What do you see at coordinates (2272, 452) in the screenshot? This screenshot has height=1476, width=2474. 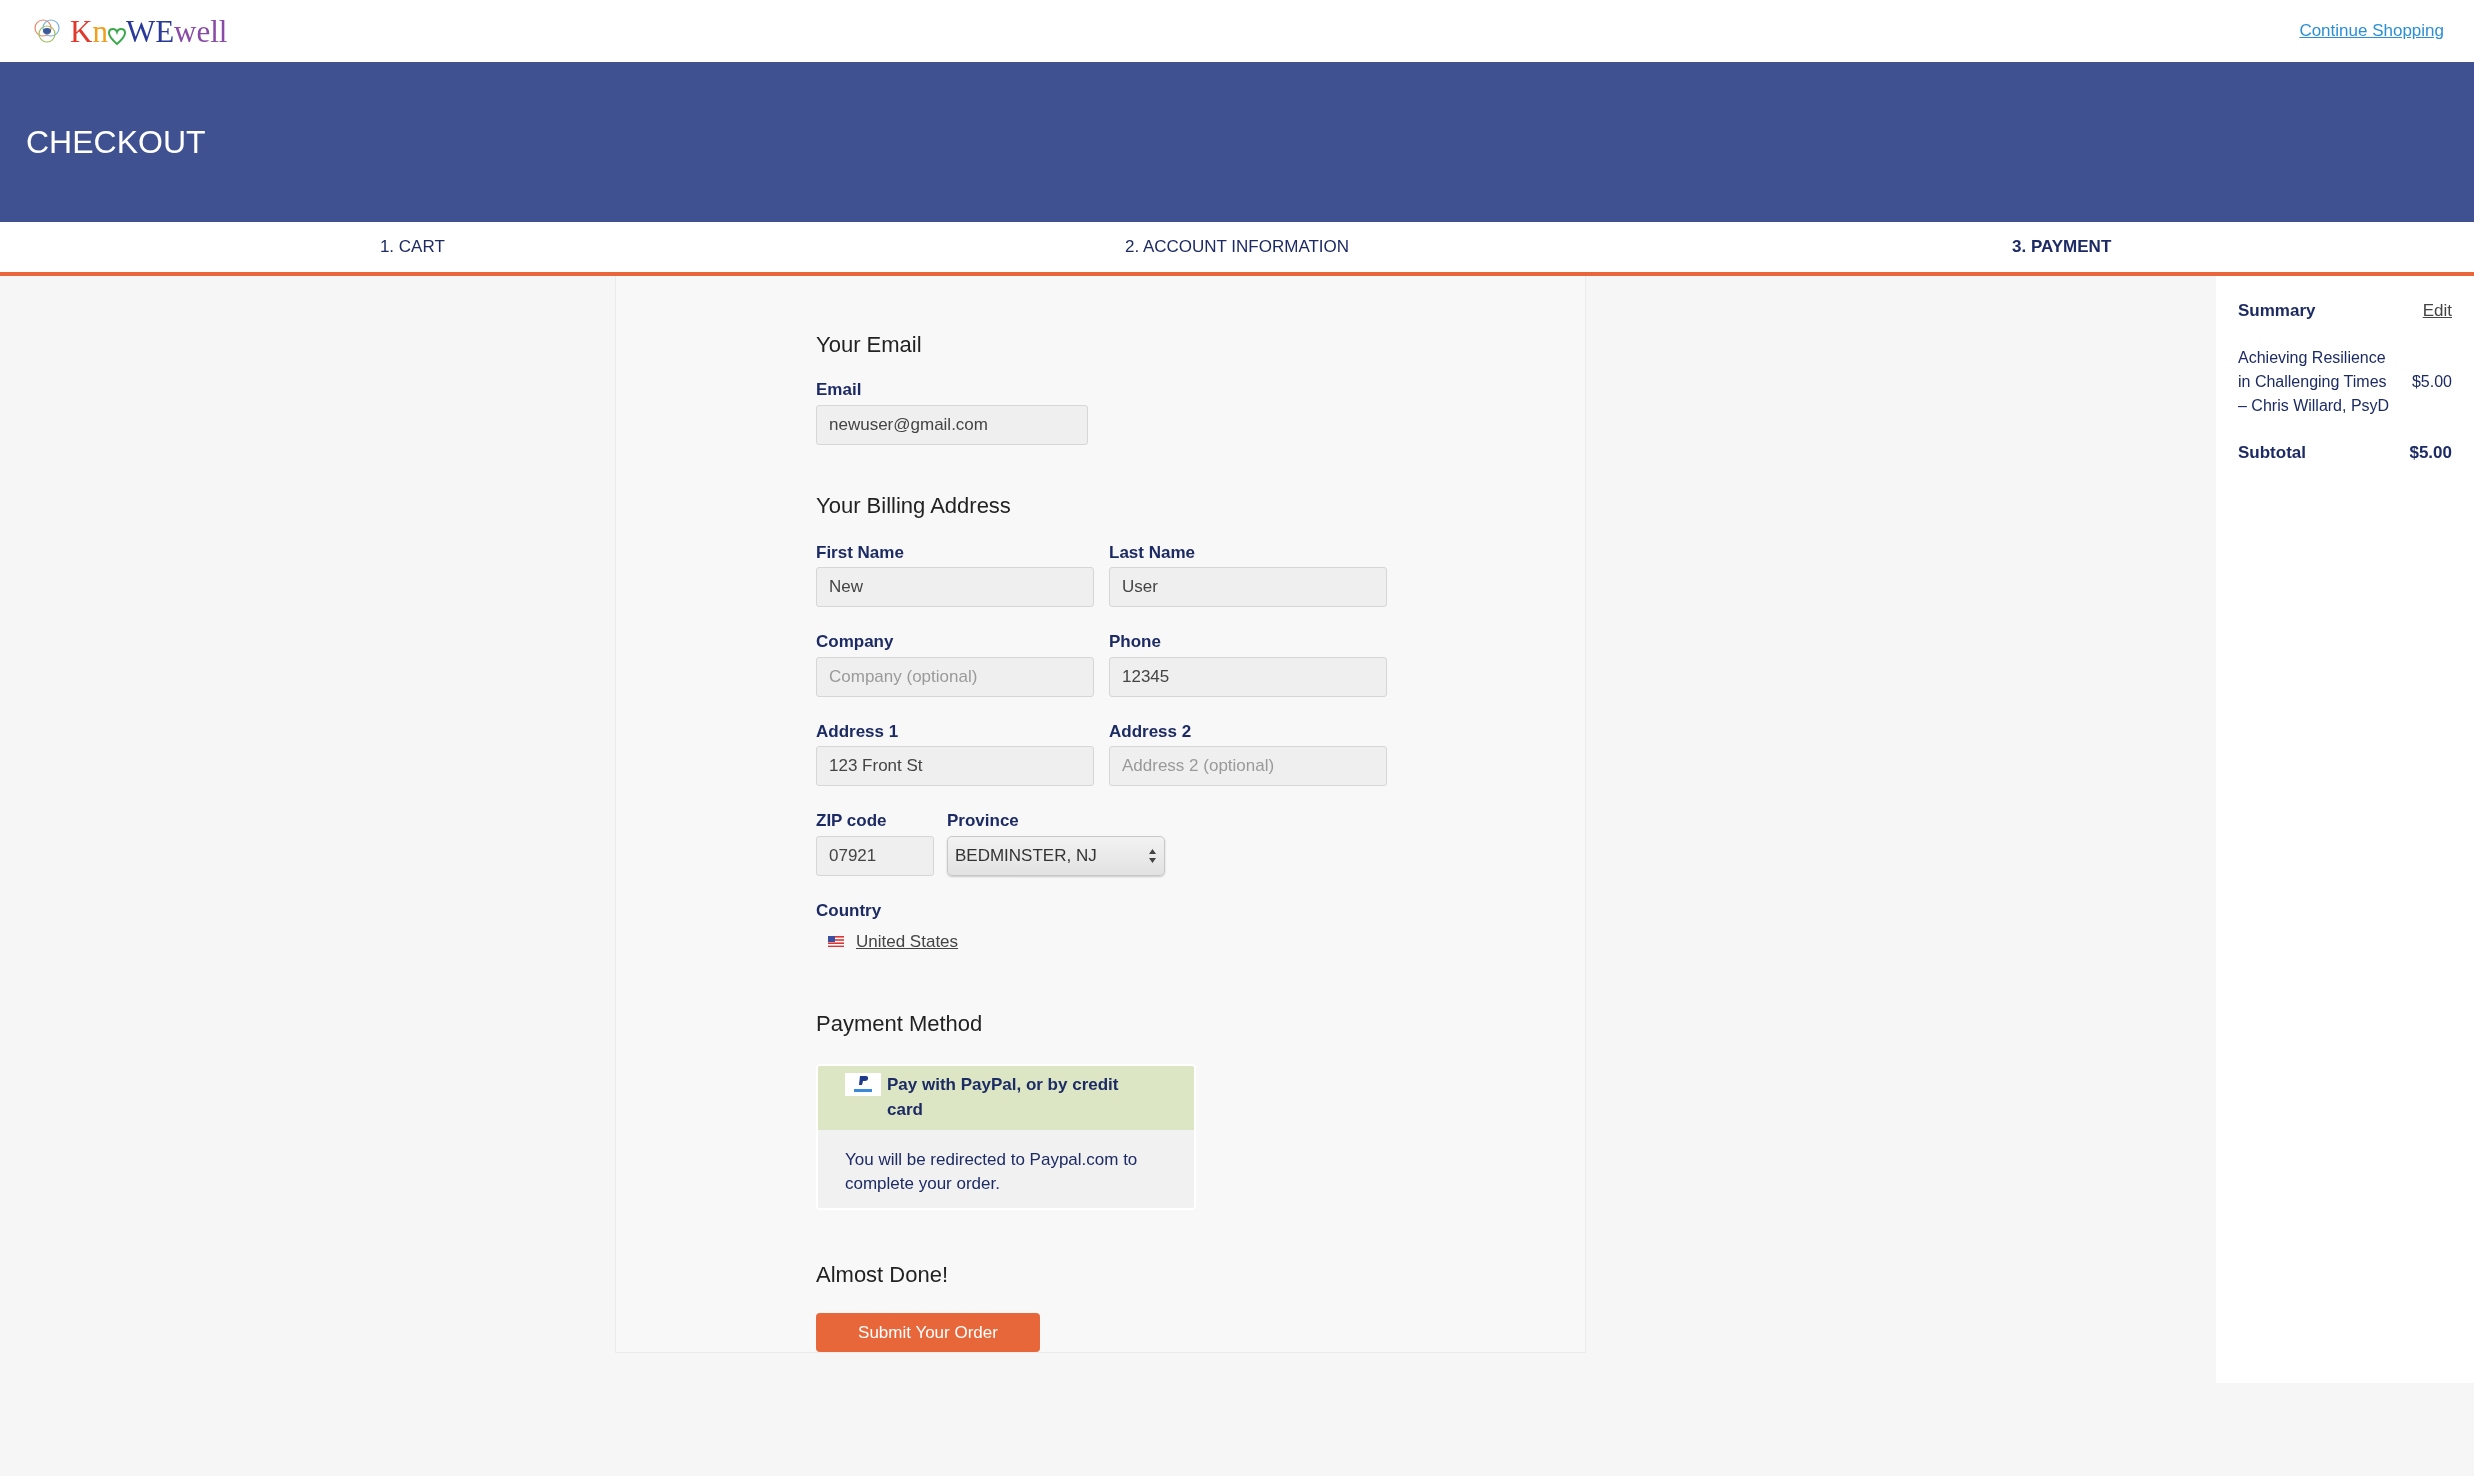 I see `subtotal-label: Subtotal` at bounding box center [2272, 452].